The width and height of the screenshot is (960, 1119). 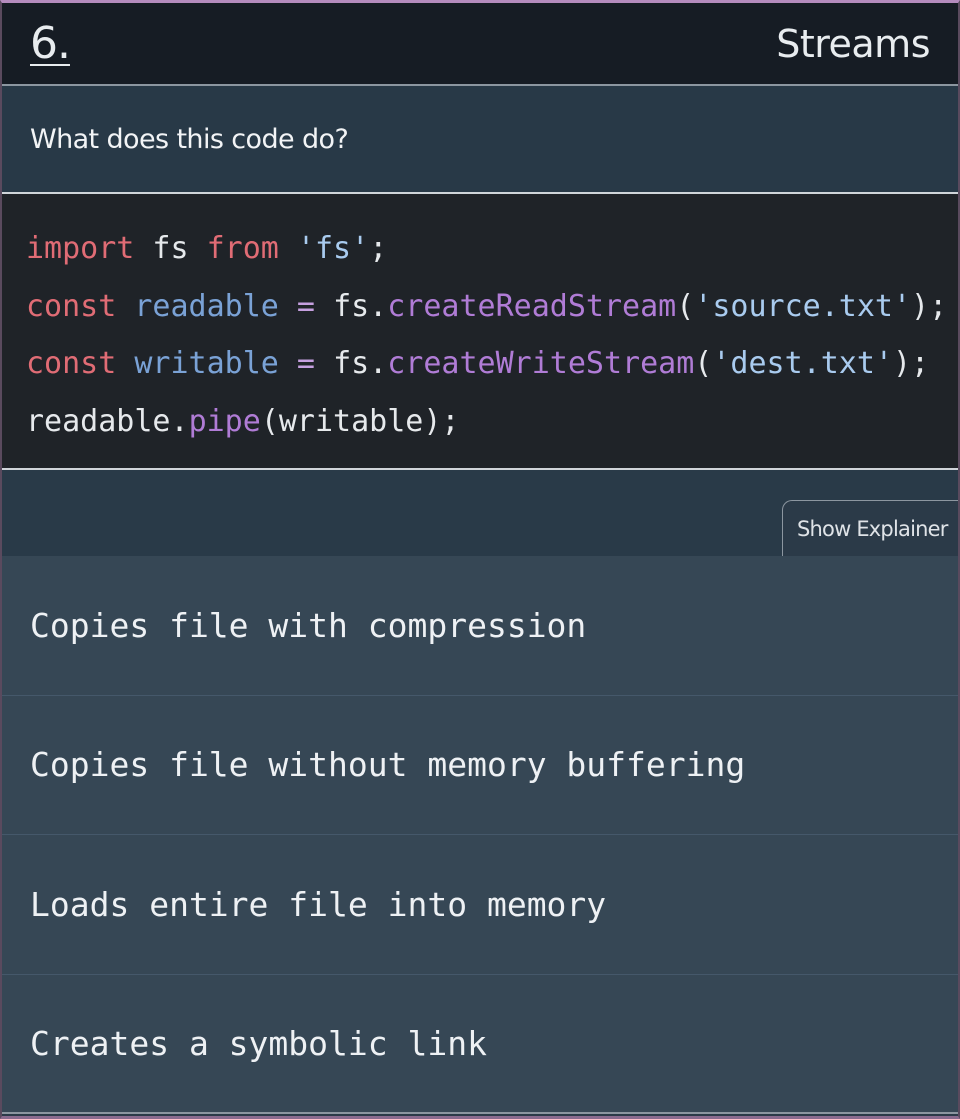 What do you see at coordinates (206, 306) in the screenshot?
I see `code-token: readable` at bounding box center [206, 306].